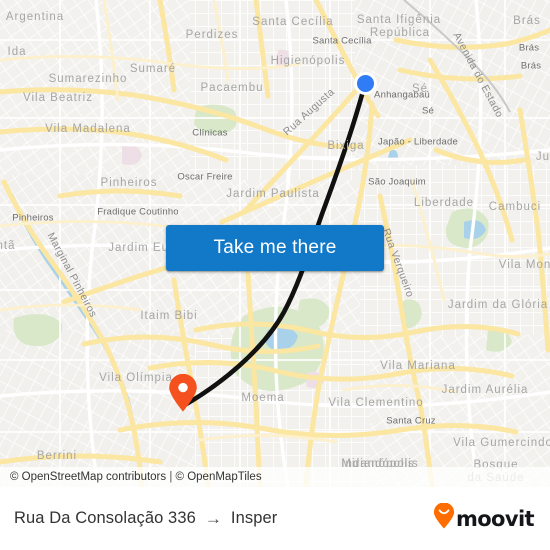  I want to click on trip-summary: Rua Da Consolação 336 → Insper, so click(223, 518).